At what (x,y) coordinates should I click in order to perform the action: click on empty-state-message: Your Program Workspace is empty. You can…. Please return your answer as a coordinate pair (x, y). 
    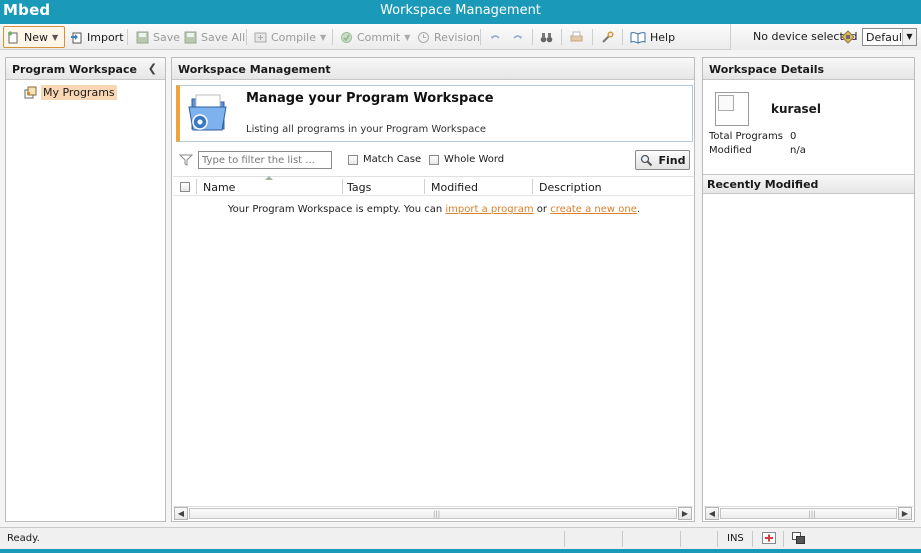
    Looking at the image, I should click on (434, 209).